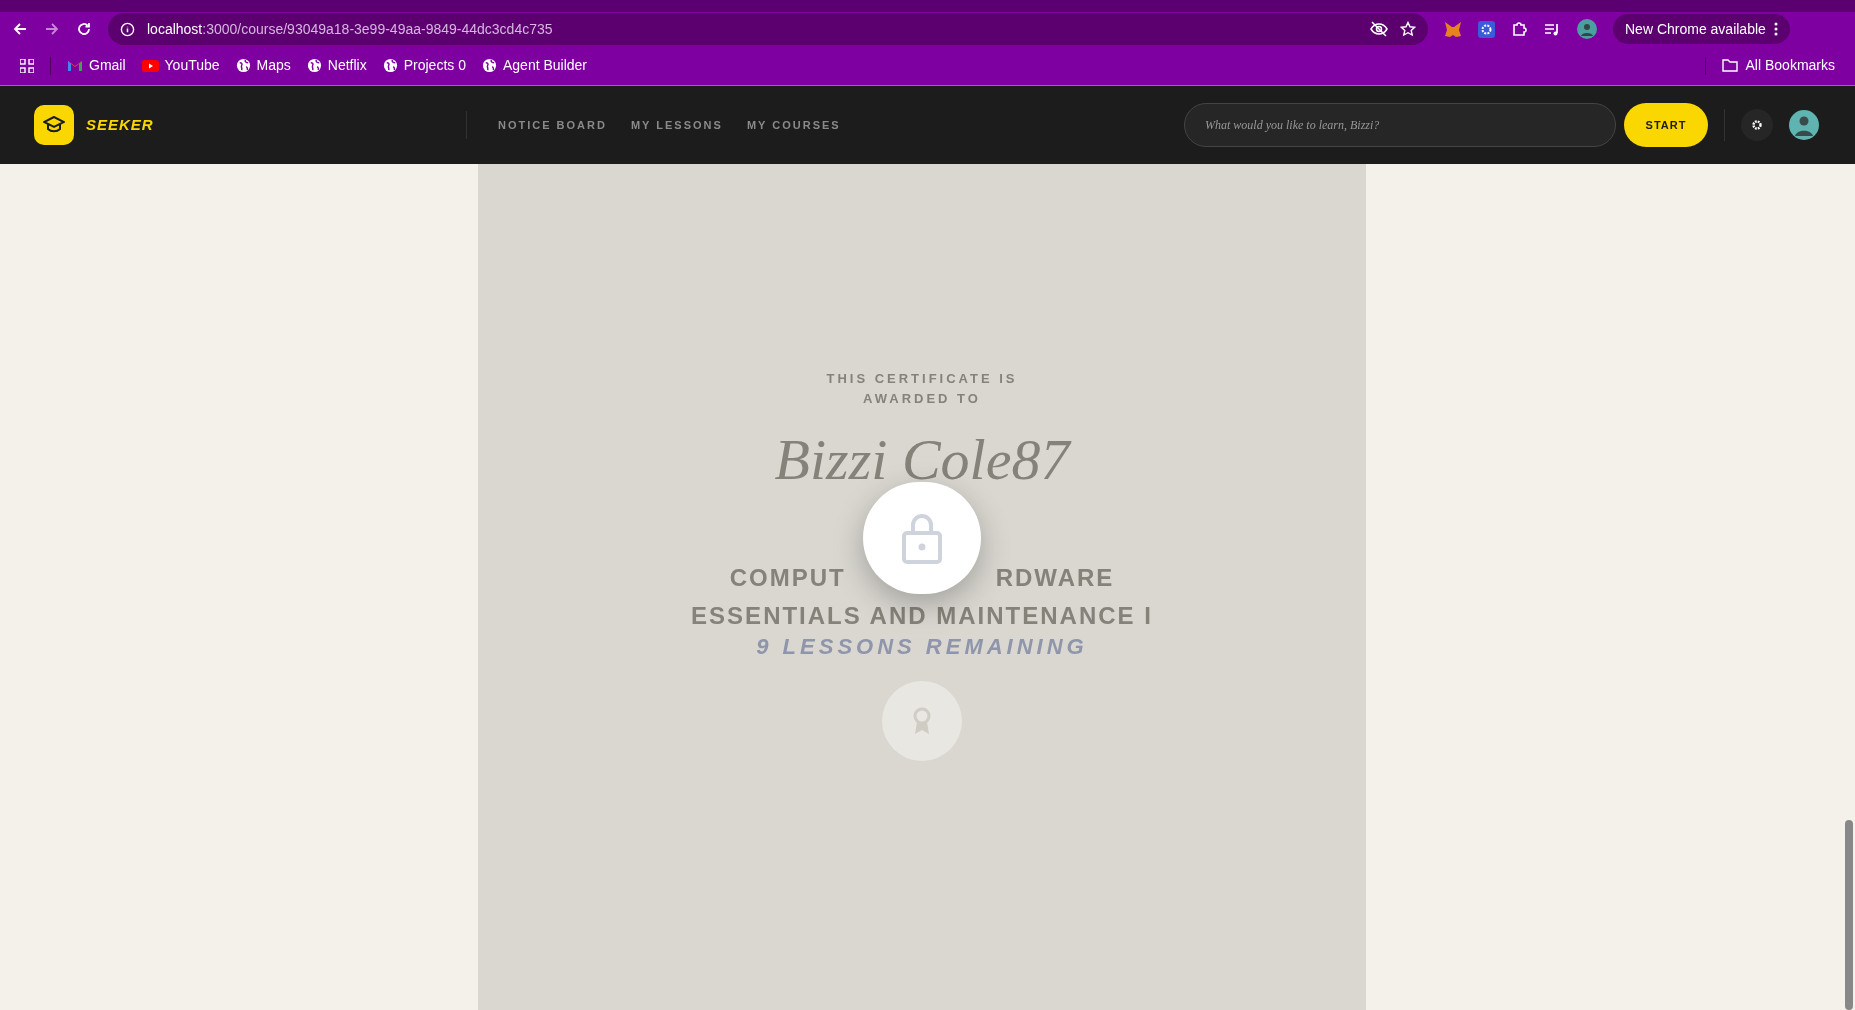 This screenshot has width=1855, height=1010. What do you see at coordinates (534, 65) in the screenshot?
I see `bookmark: Agent Builder` at bounding box center [534, 65].